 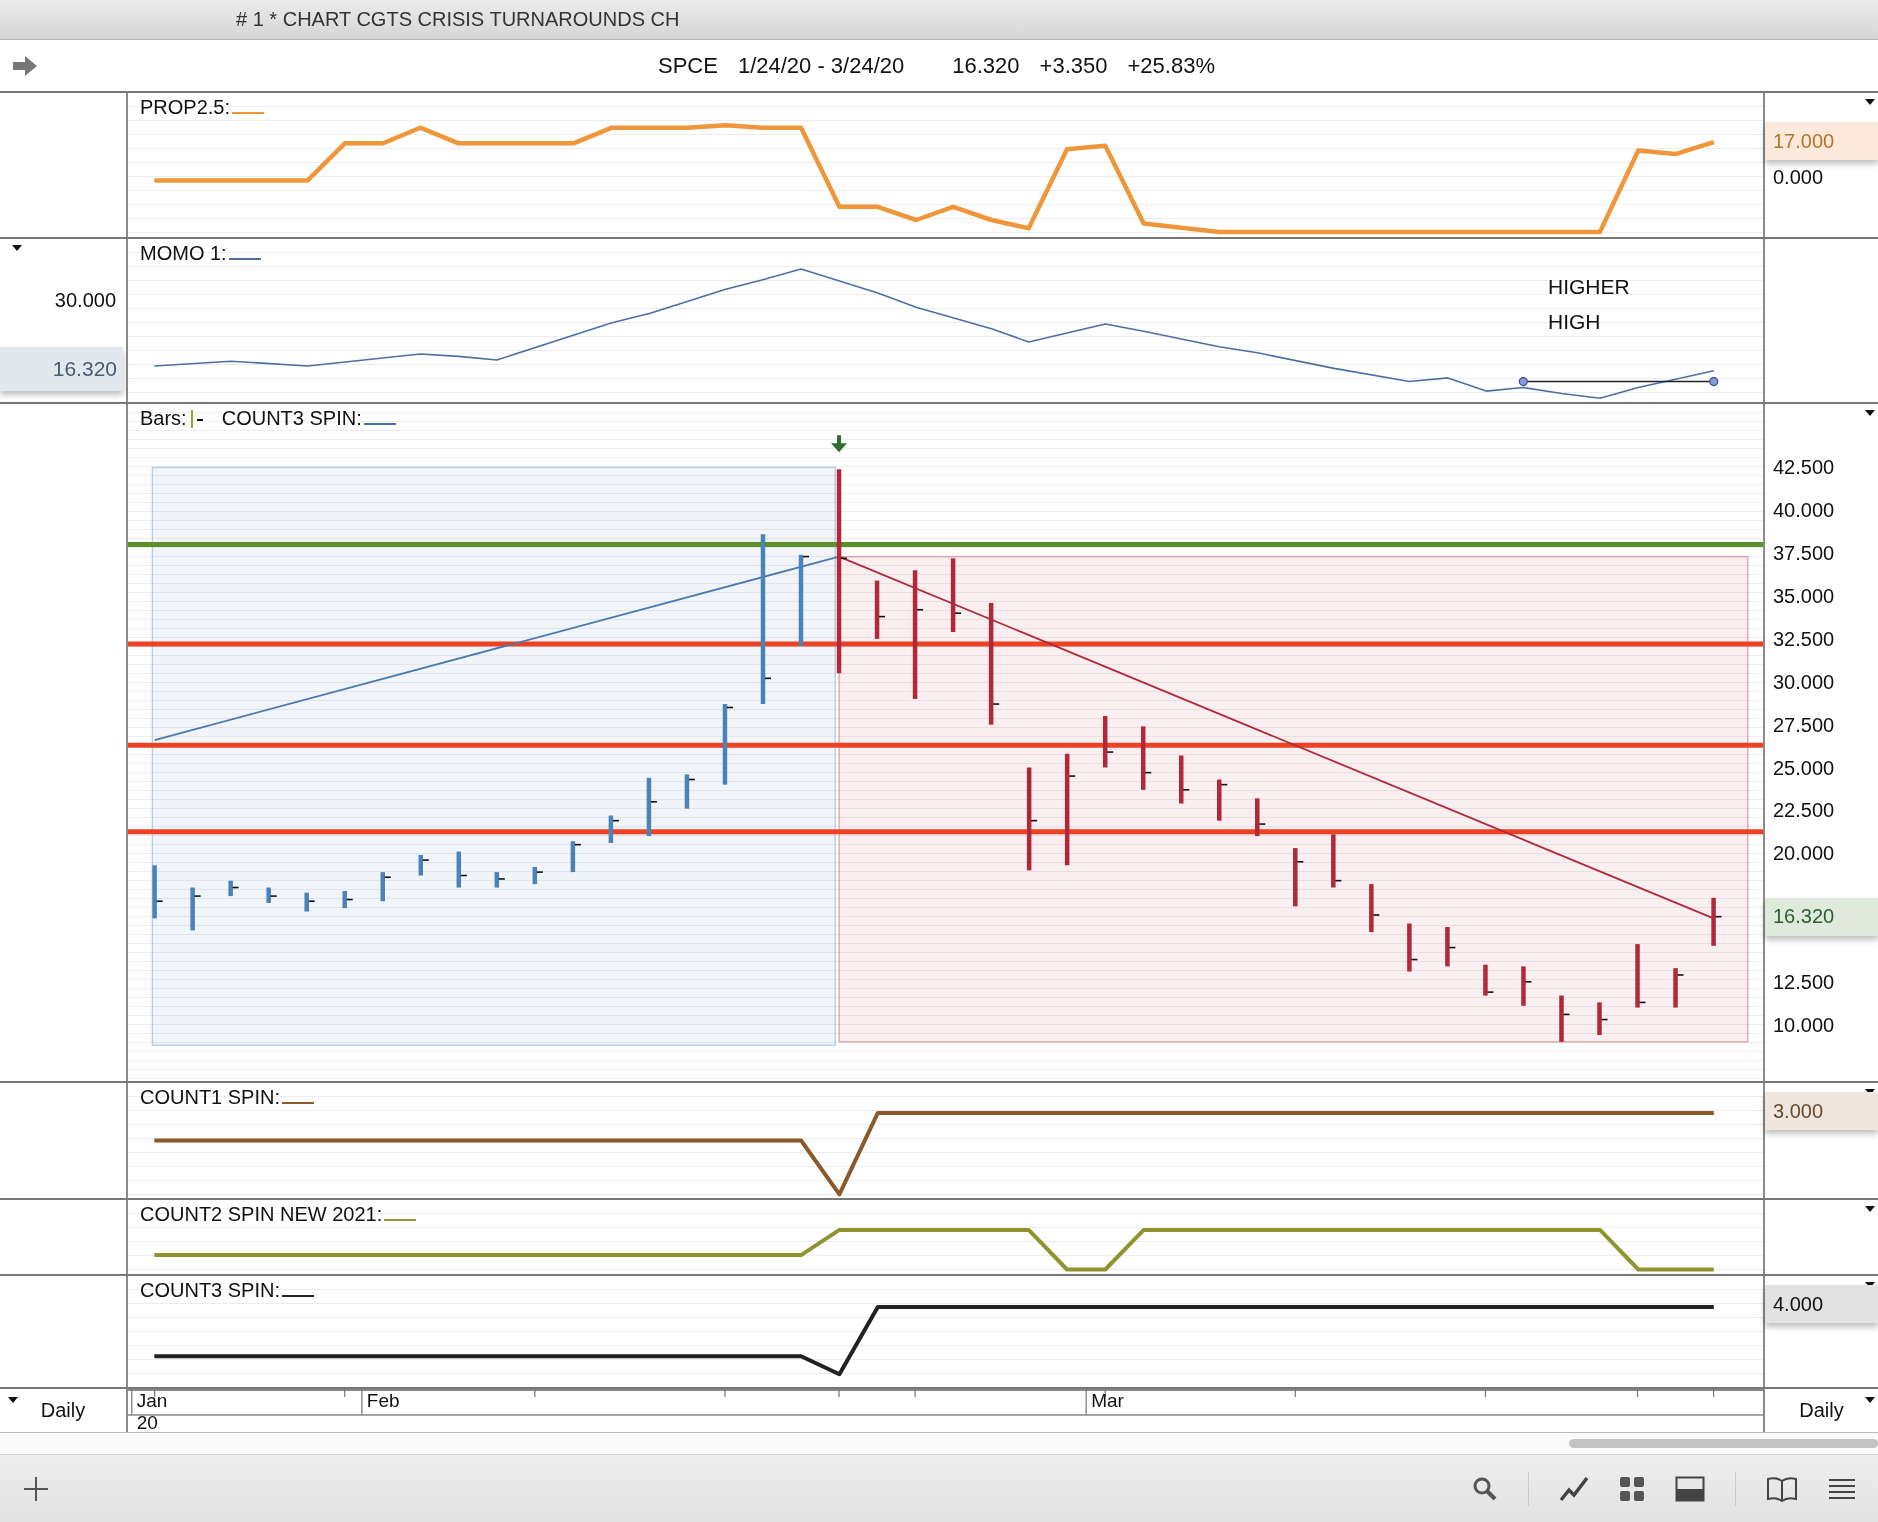 I want to click on axis-label: 35.000, so click(x=1804, y=596).